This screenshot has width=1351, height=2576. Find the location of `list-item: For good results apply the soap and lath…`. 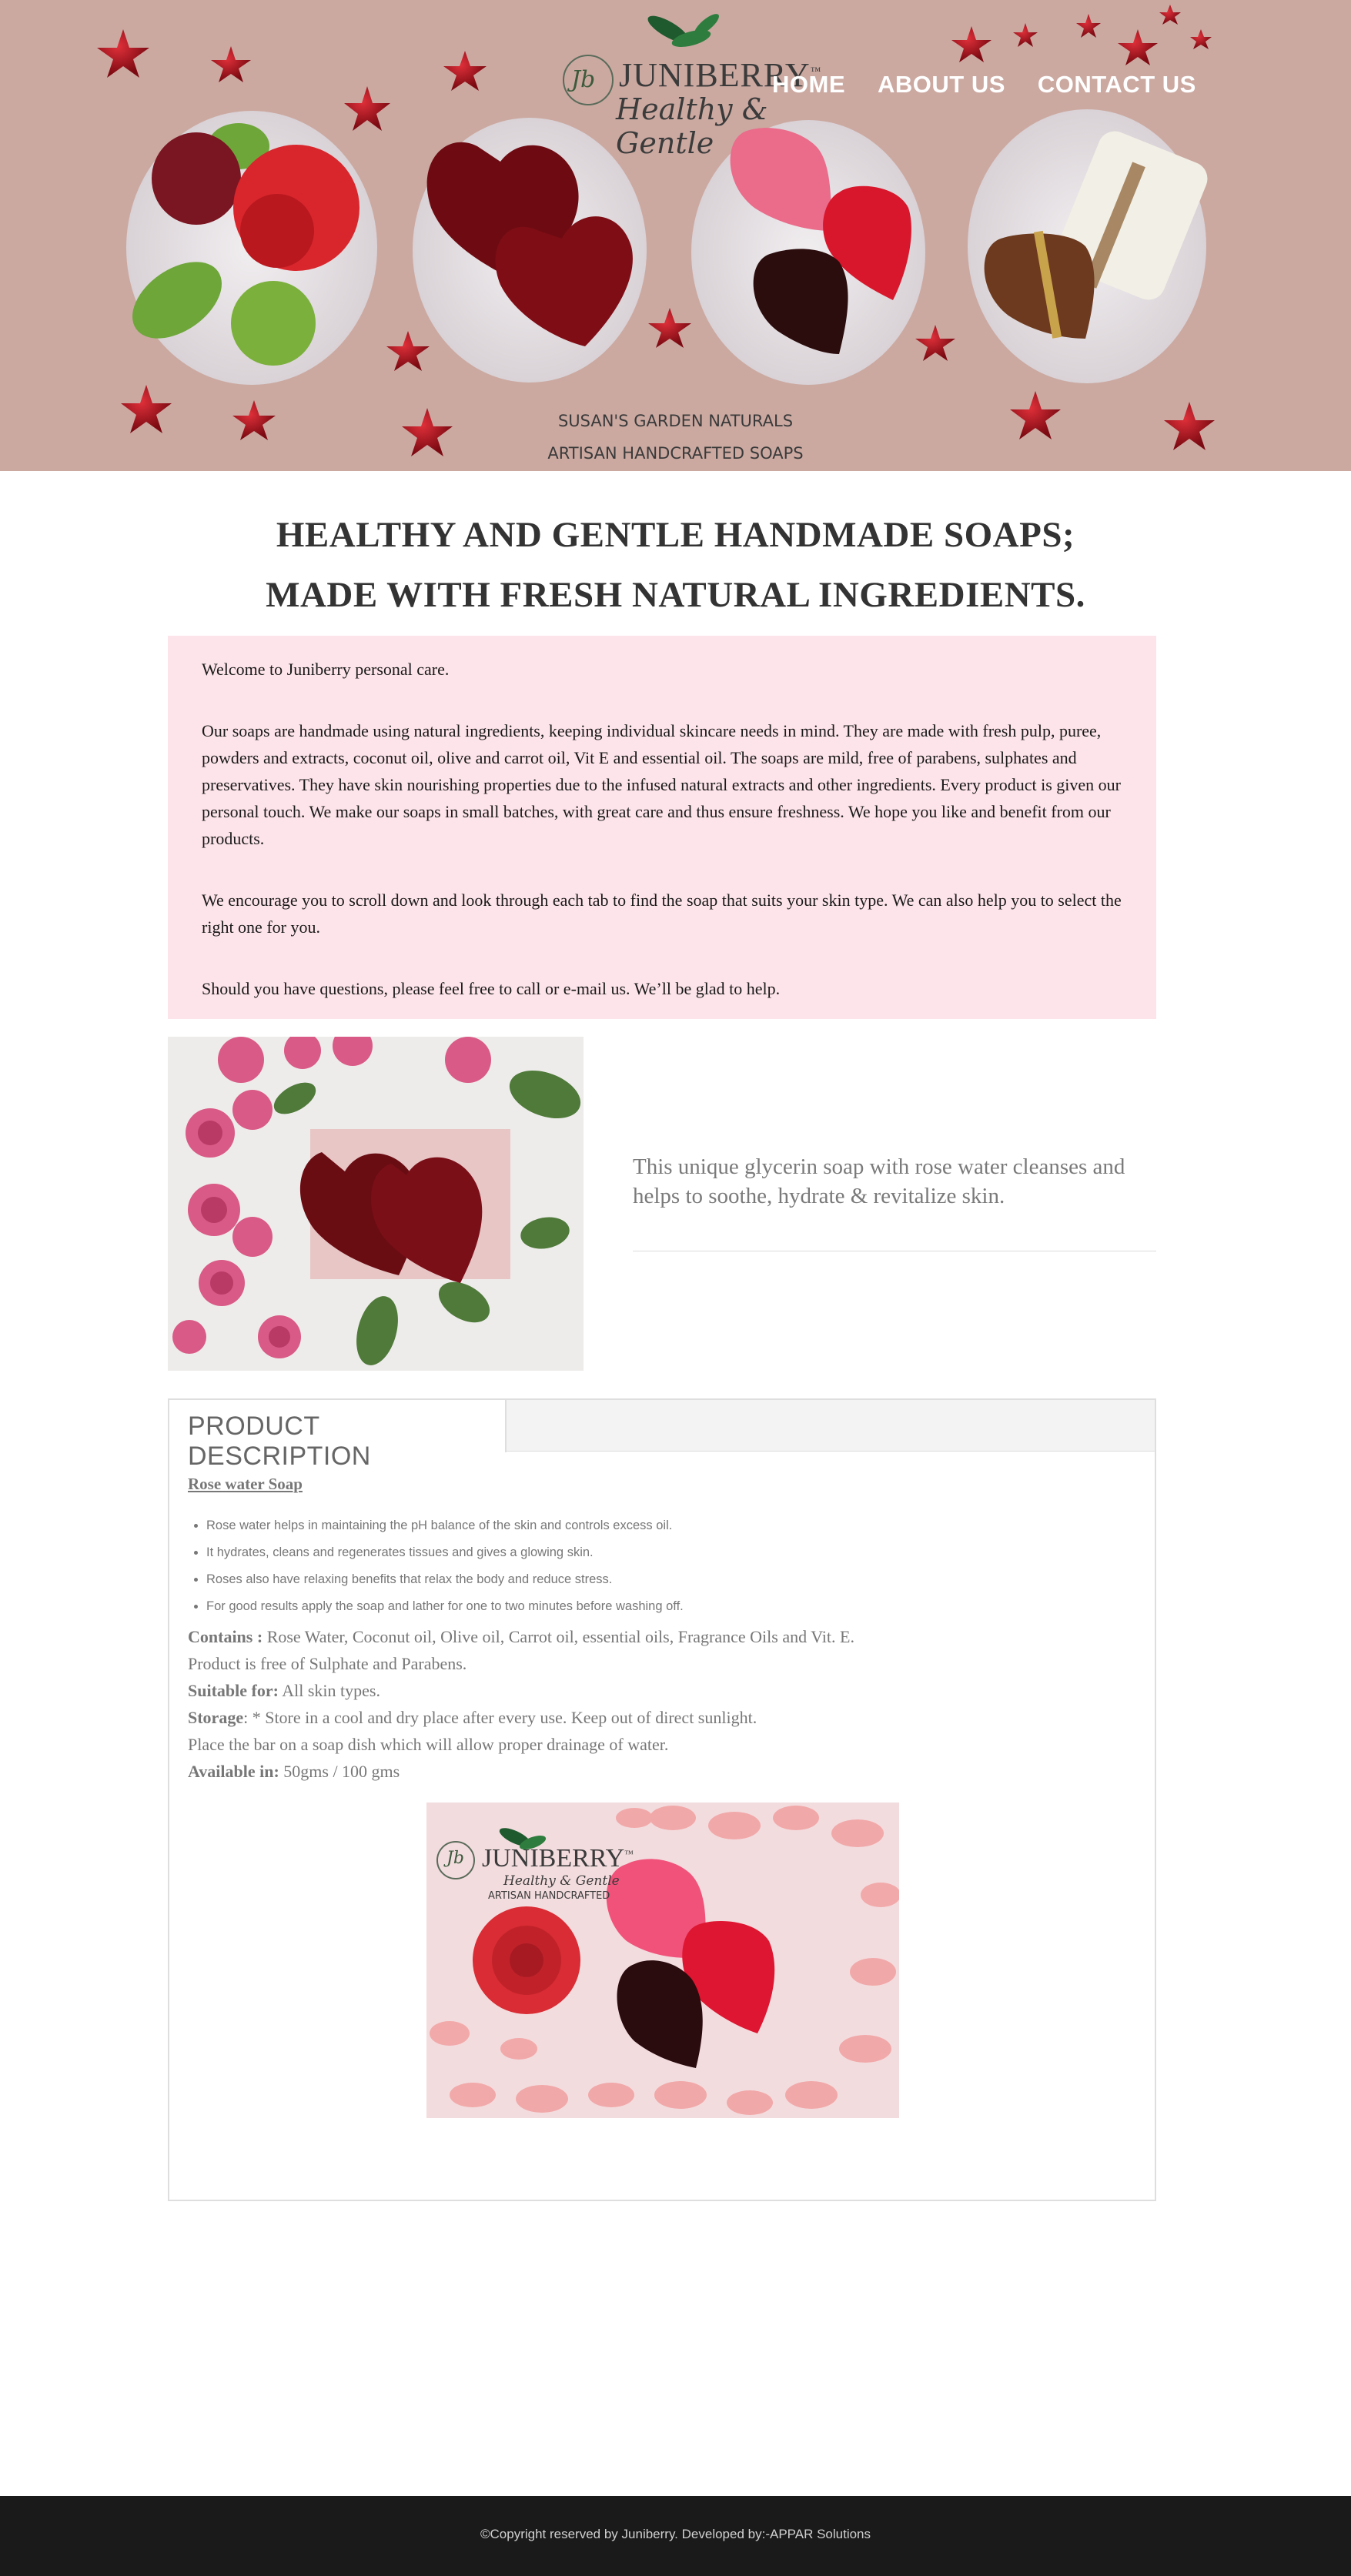

list-item: For good results apply the soap and lath… is located at coordinates (670, 1606).